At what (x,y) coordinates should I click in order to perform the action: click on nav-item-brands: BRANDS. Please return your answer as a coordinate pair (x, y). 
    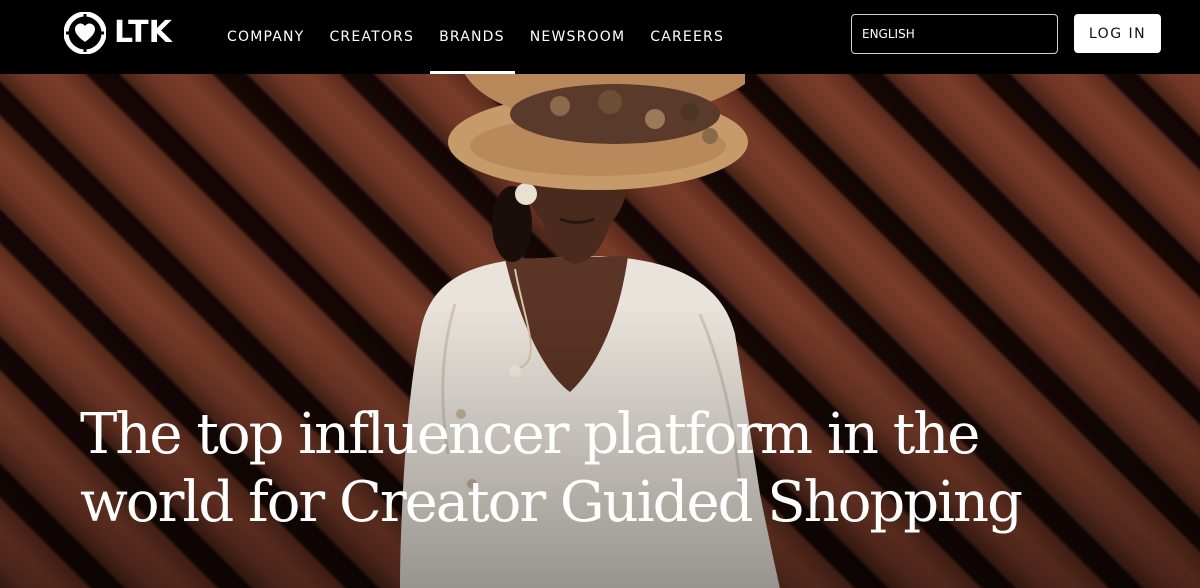
    Looking at the image, I should click on (472, 37).